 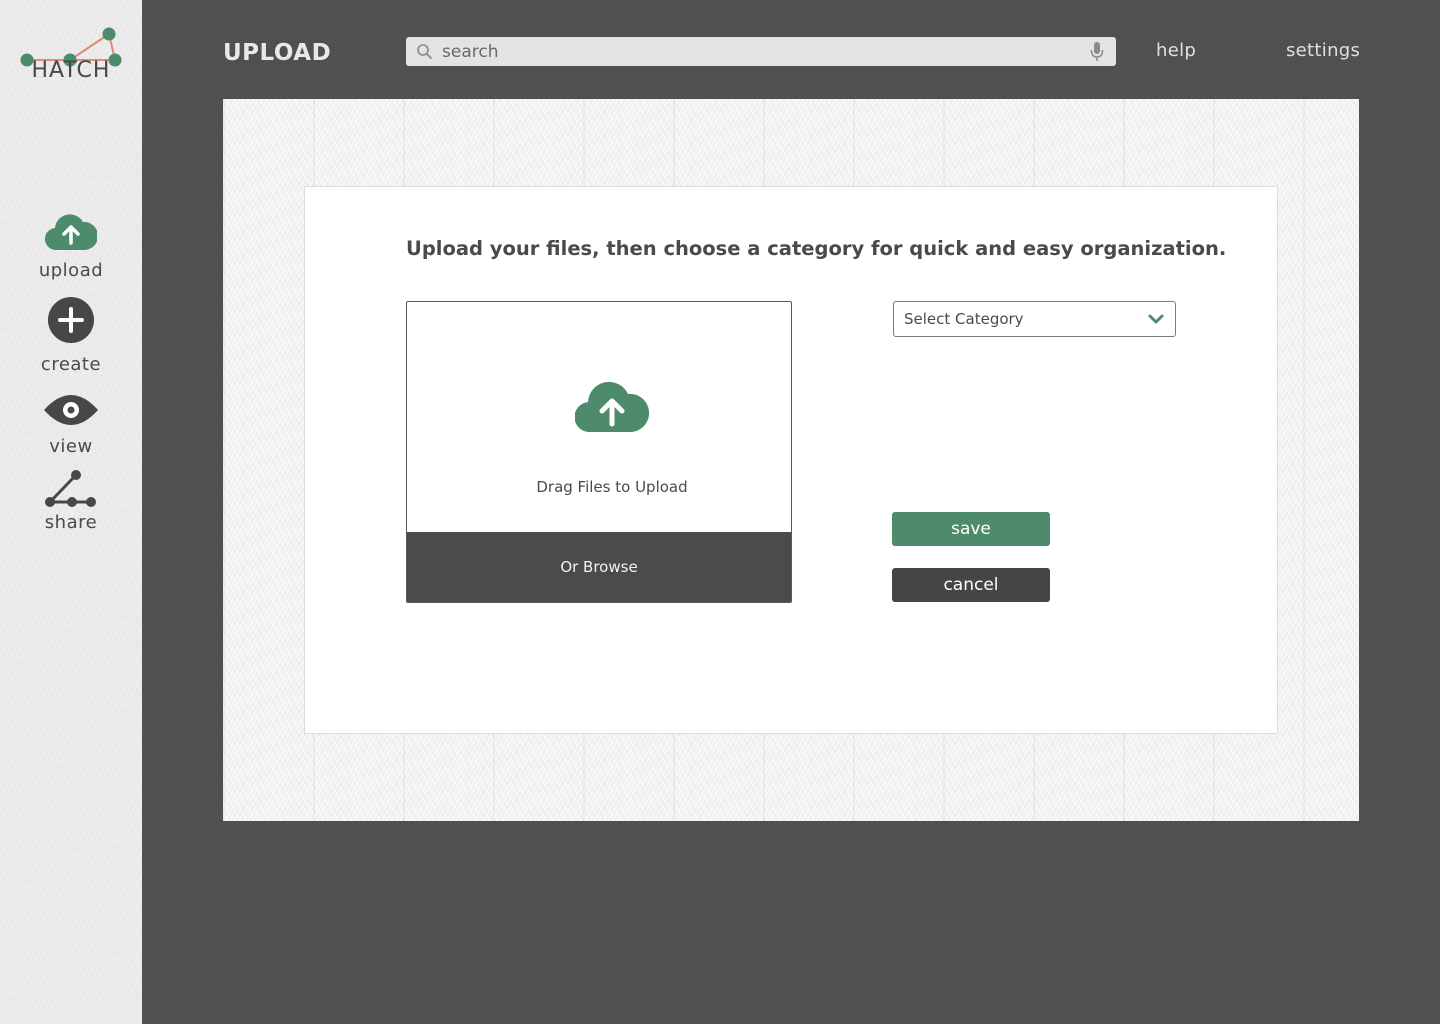 What do you see at coordinates (71, 270) in the screenshot?
I see `sidebar-item-label: upload` at bounding box center [71, 270].